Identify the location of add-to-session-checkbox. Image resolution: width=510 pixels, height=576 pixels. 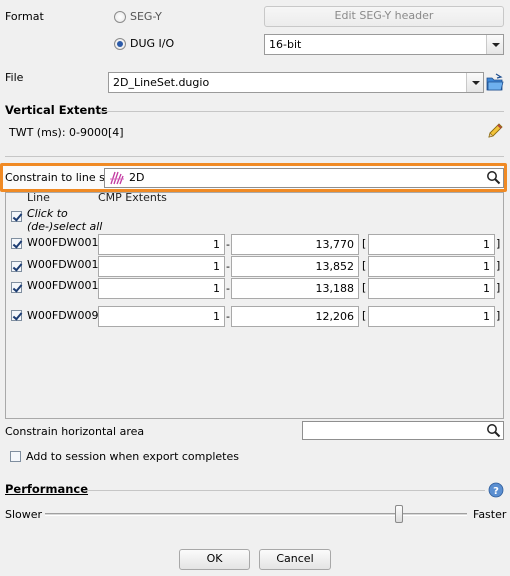
(15, 456).